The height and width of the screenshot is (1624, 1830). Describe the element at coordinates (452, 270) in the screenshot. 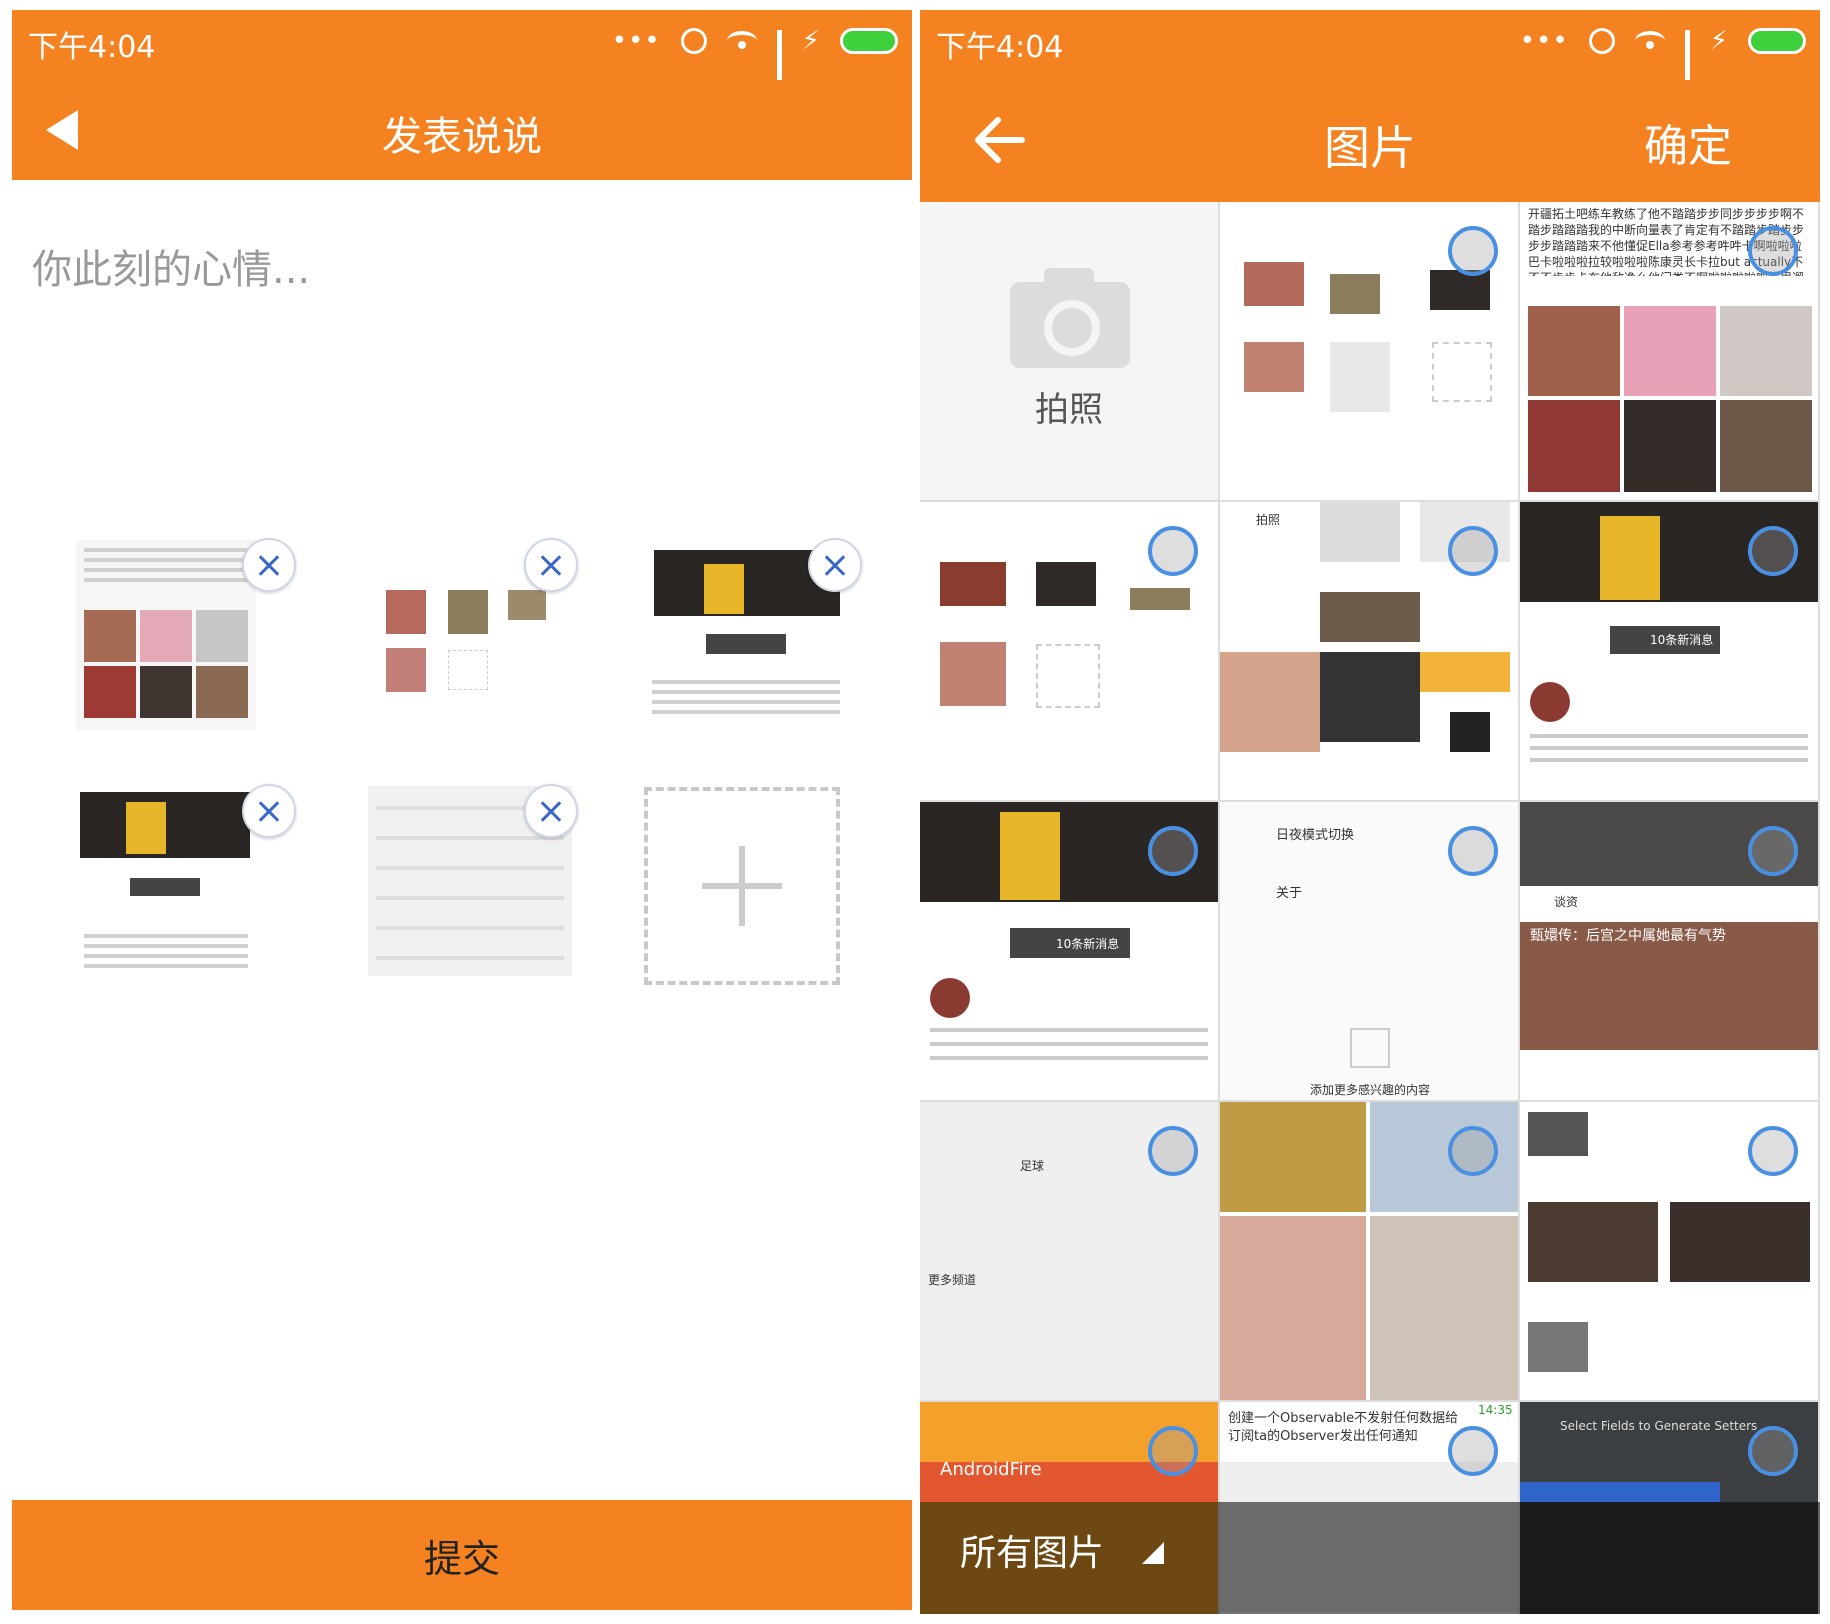

I see `mood-input` at that location.